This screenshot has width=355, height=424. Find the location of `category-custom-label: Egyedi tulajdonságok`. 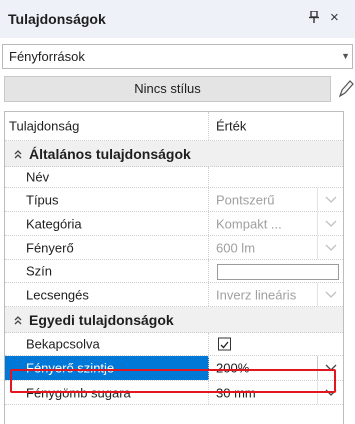

category-custom-label: Egyedi tulajdonságok is located at coordinates (101, 319).